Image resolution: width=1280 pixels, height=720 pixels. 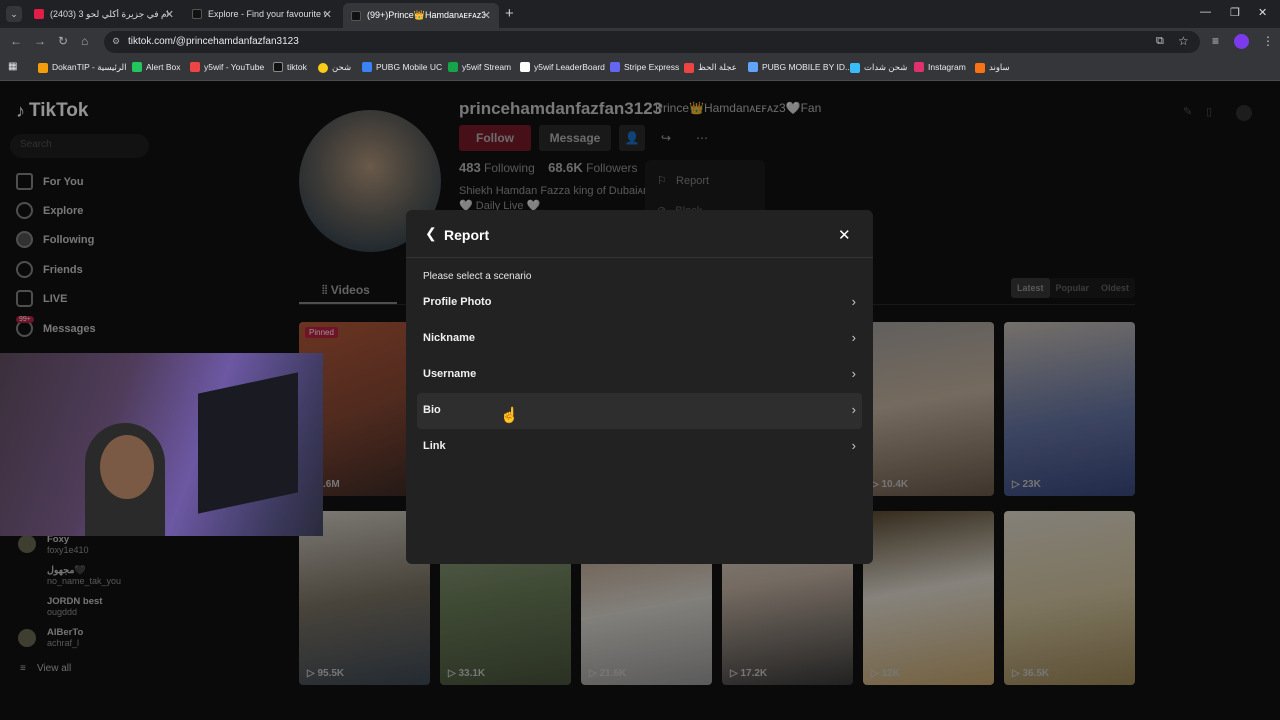 I want to click on modal-title: Report, so click(x=467, y=235).